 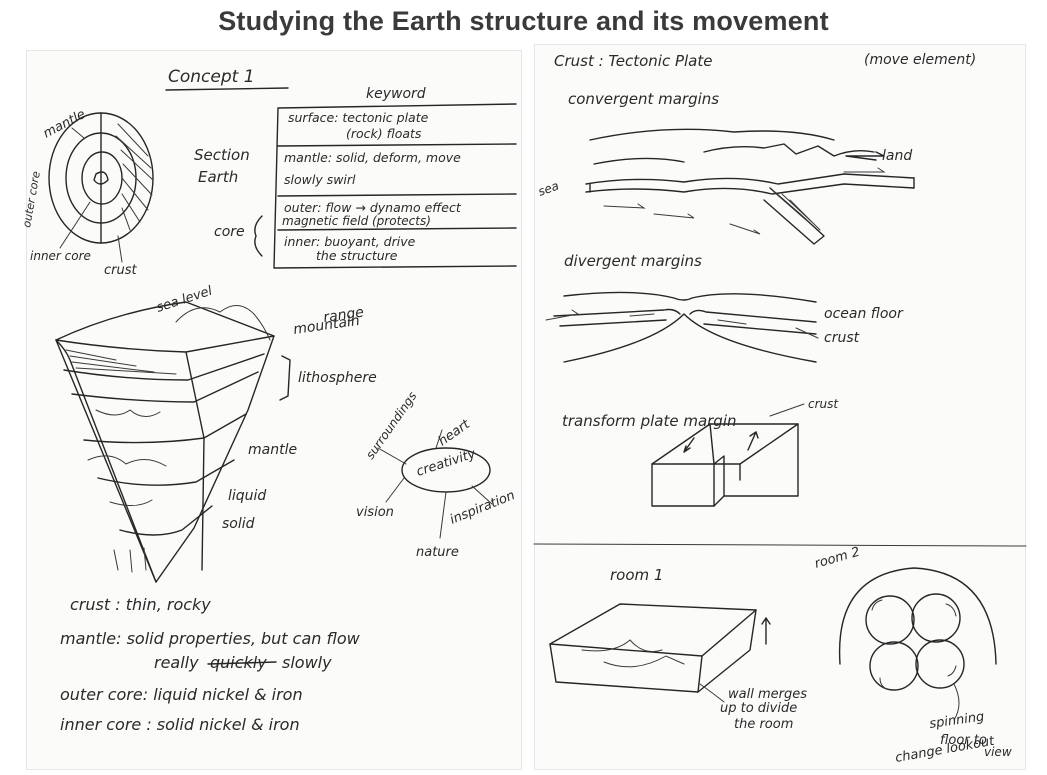 I want to click on divergent-diagram, so click(x=681, y=327).